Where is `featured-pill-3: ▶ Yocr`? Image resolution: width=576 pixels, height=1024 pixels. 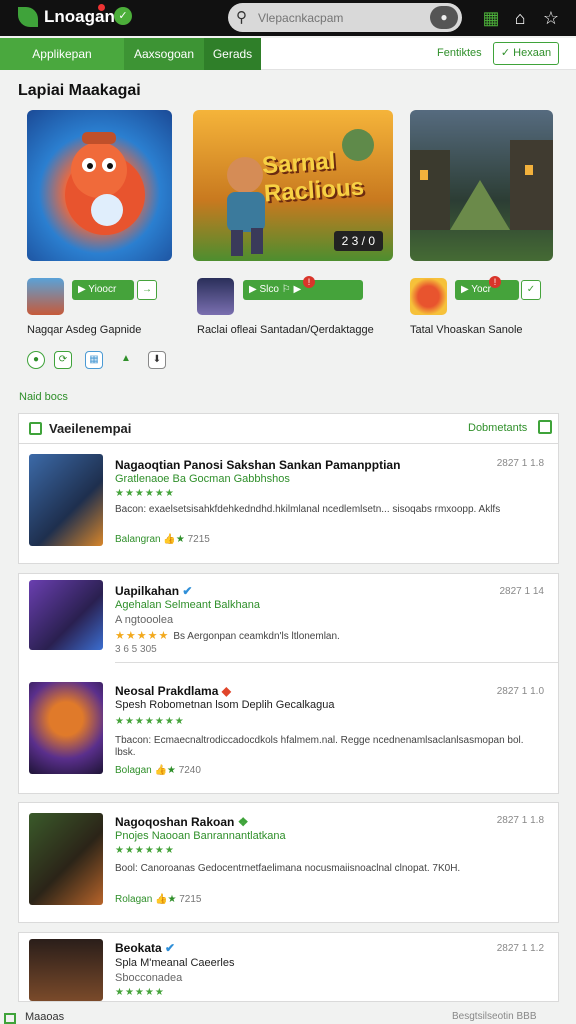
featured-pill-3: ▶ Yocr is located at coordinates (487, 290).